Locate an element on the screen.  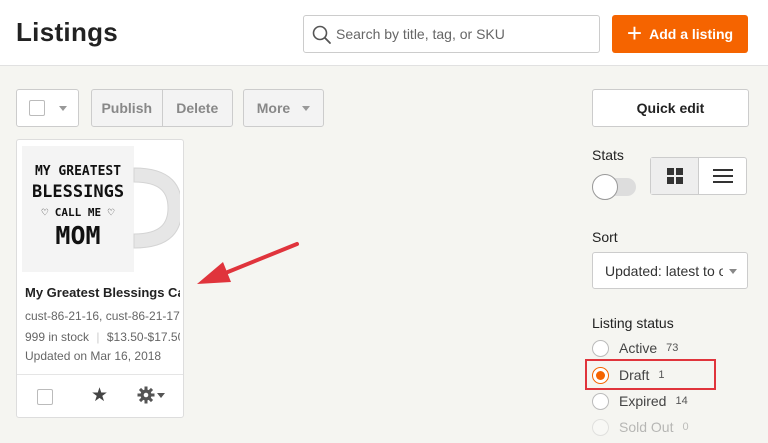
listing-status-label: Listing status is located at coordinates (633, 323).